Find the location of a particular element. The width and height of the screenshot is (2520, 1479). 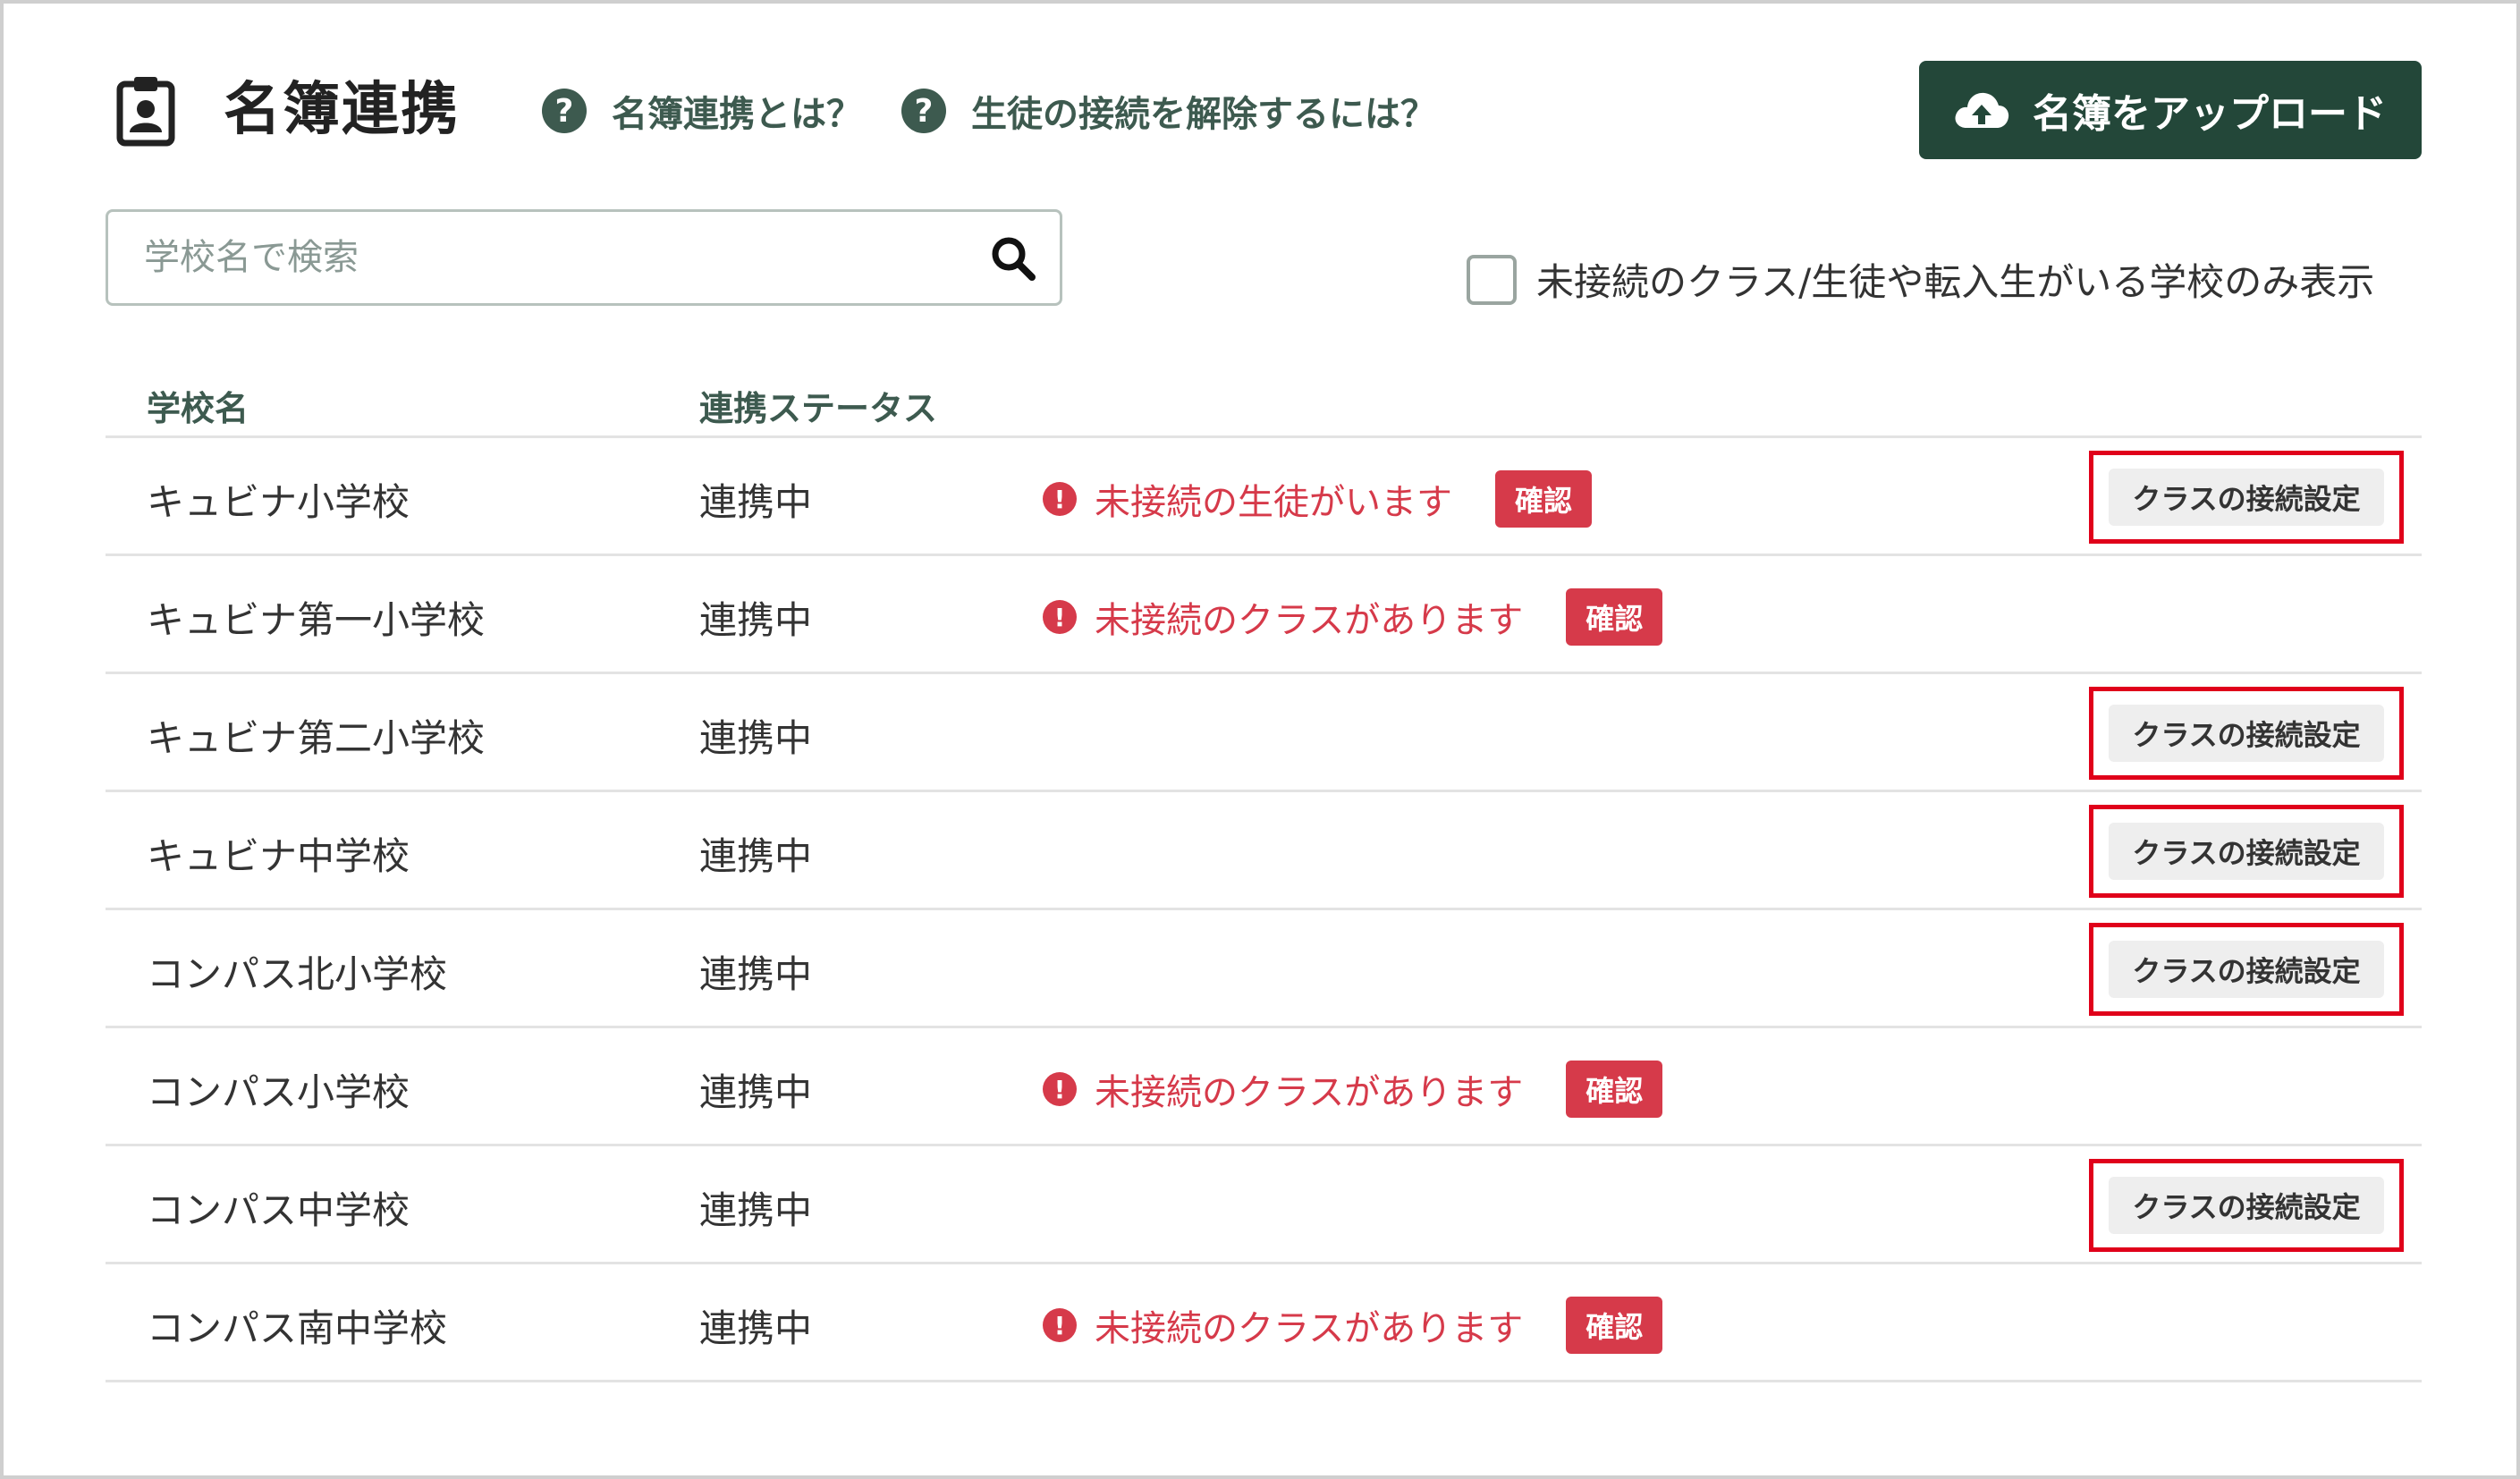

page-header: 名簿連携 ? 名簿連携とは？ ? 生徒の接続を解除するには？ 名簿をアップロード is located at coordinates (1260, 111).